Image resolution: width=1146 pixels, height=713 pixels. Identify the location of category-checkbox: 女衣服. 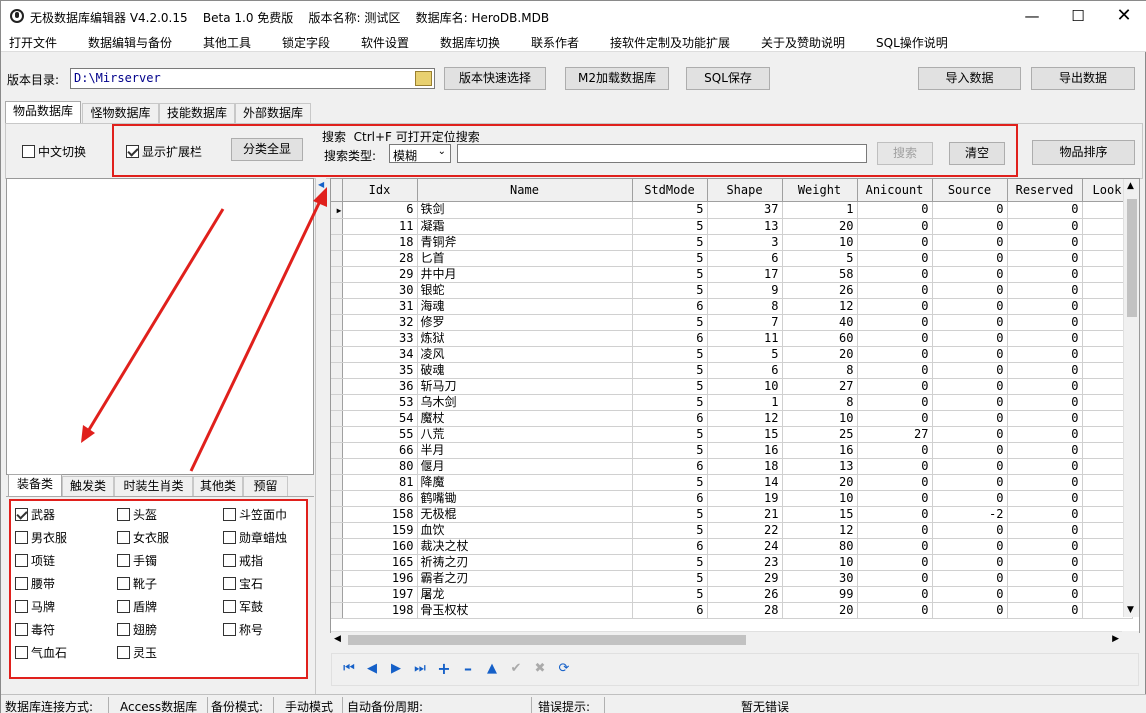
(143, 537).